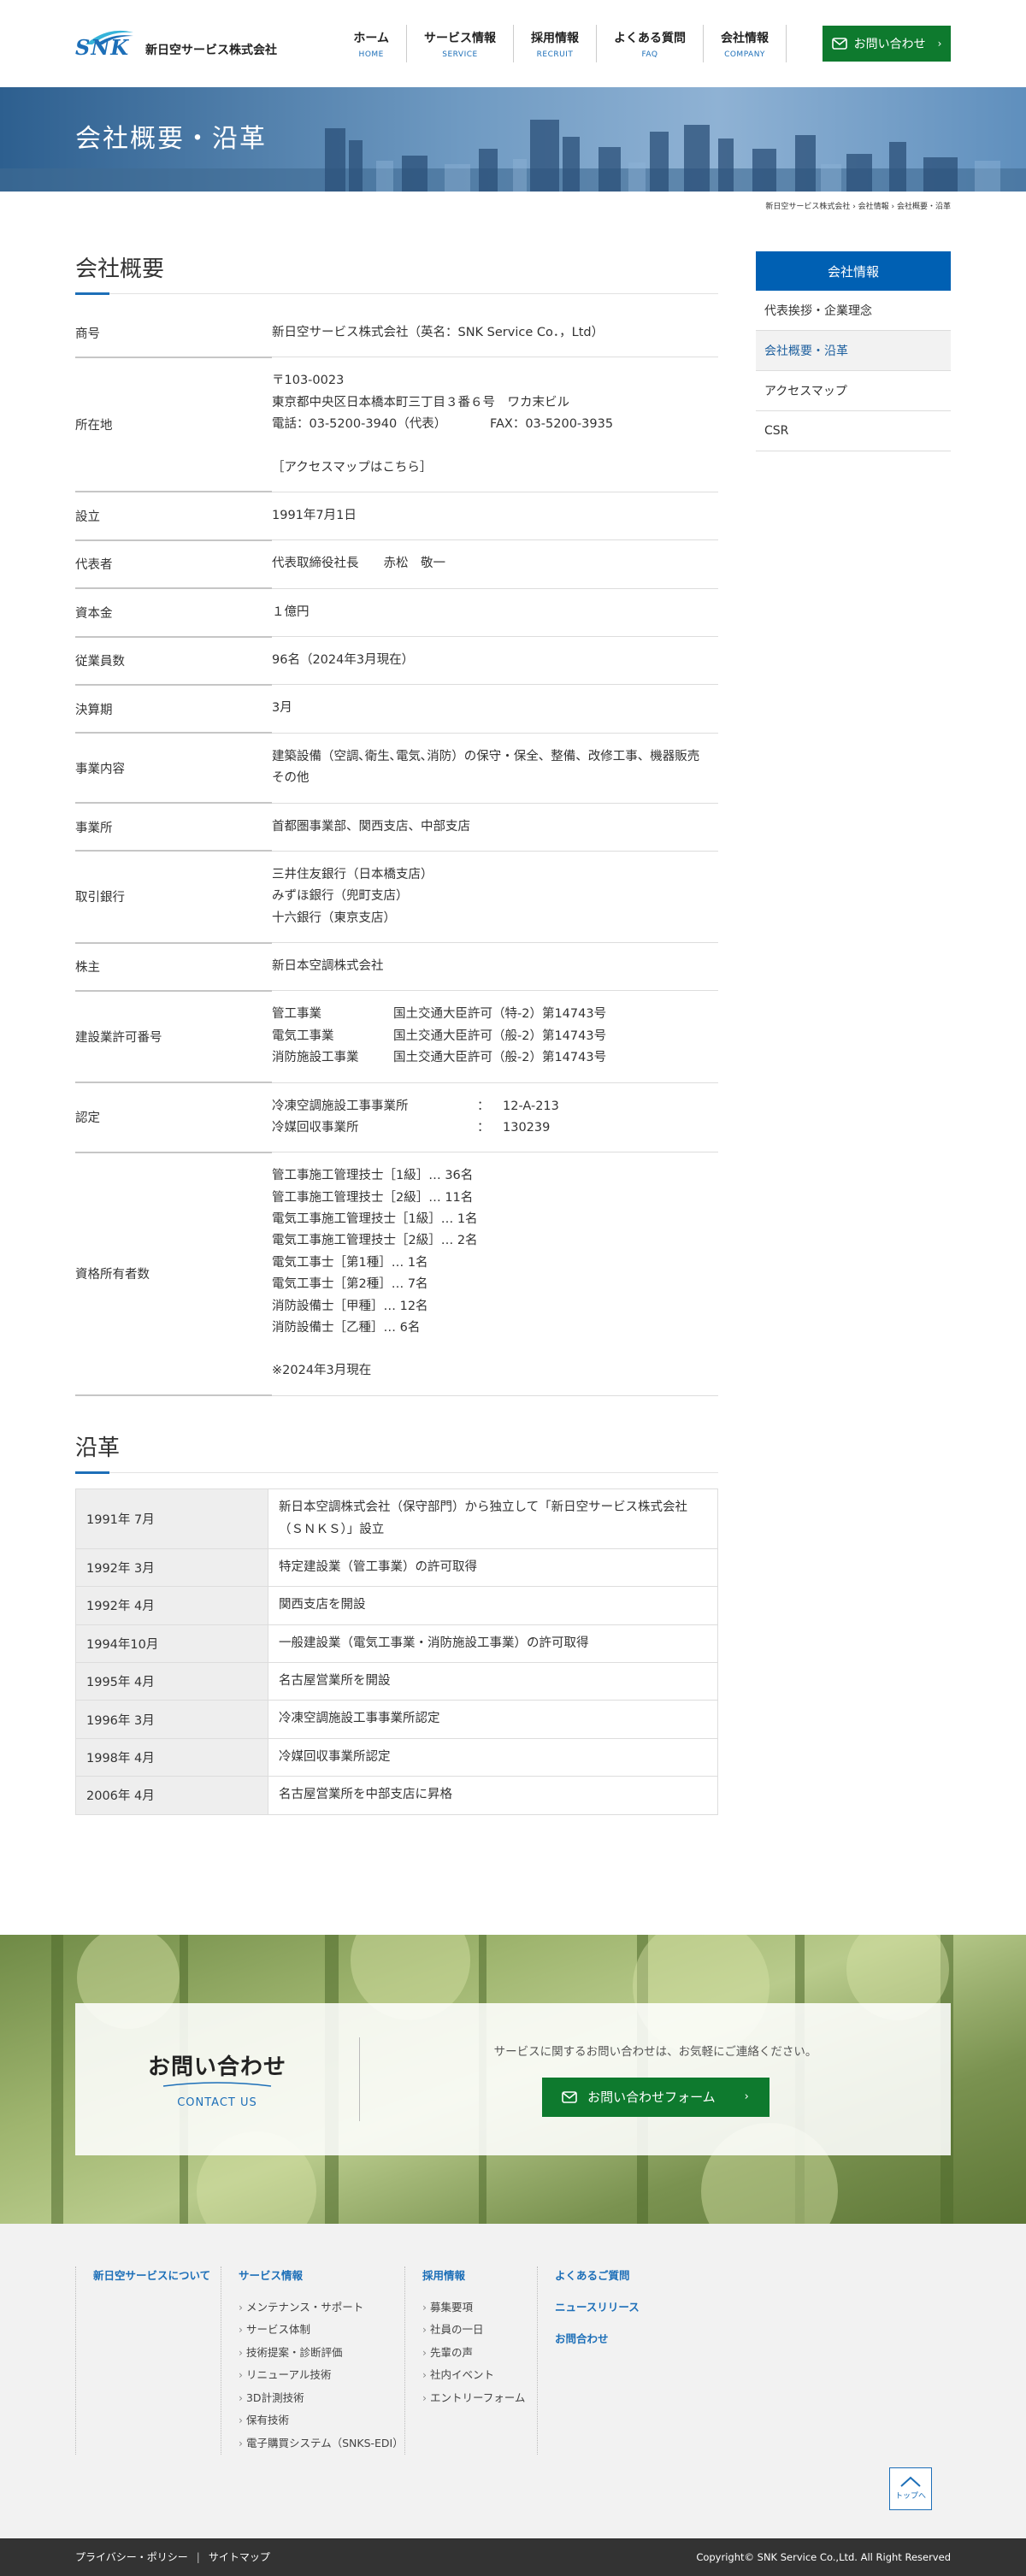  What do you see at coordinates (651, 2097) in the screenshot?
I see `contact-form-label: お問い合わせフォーム` at bounding box center [651, 2097].